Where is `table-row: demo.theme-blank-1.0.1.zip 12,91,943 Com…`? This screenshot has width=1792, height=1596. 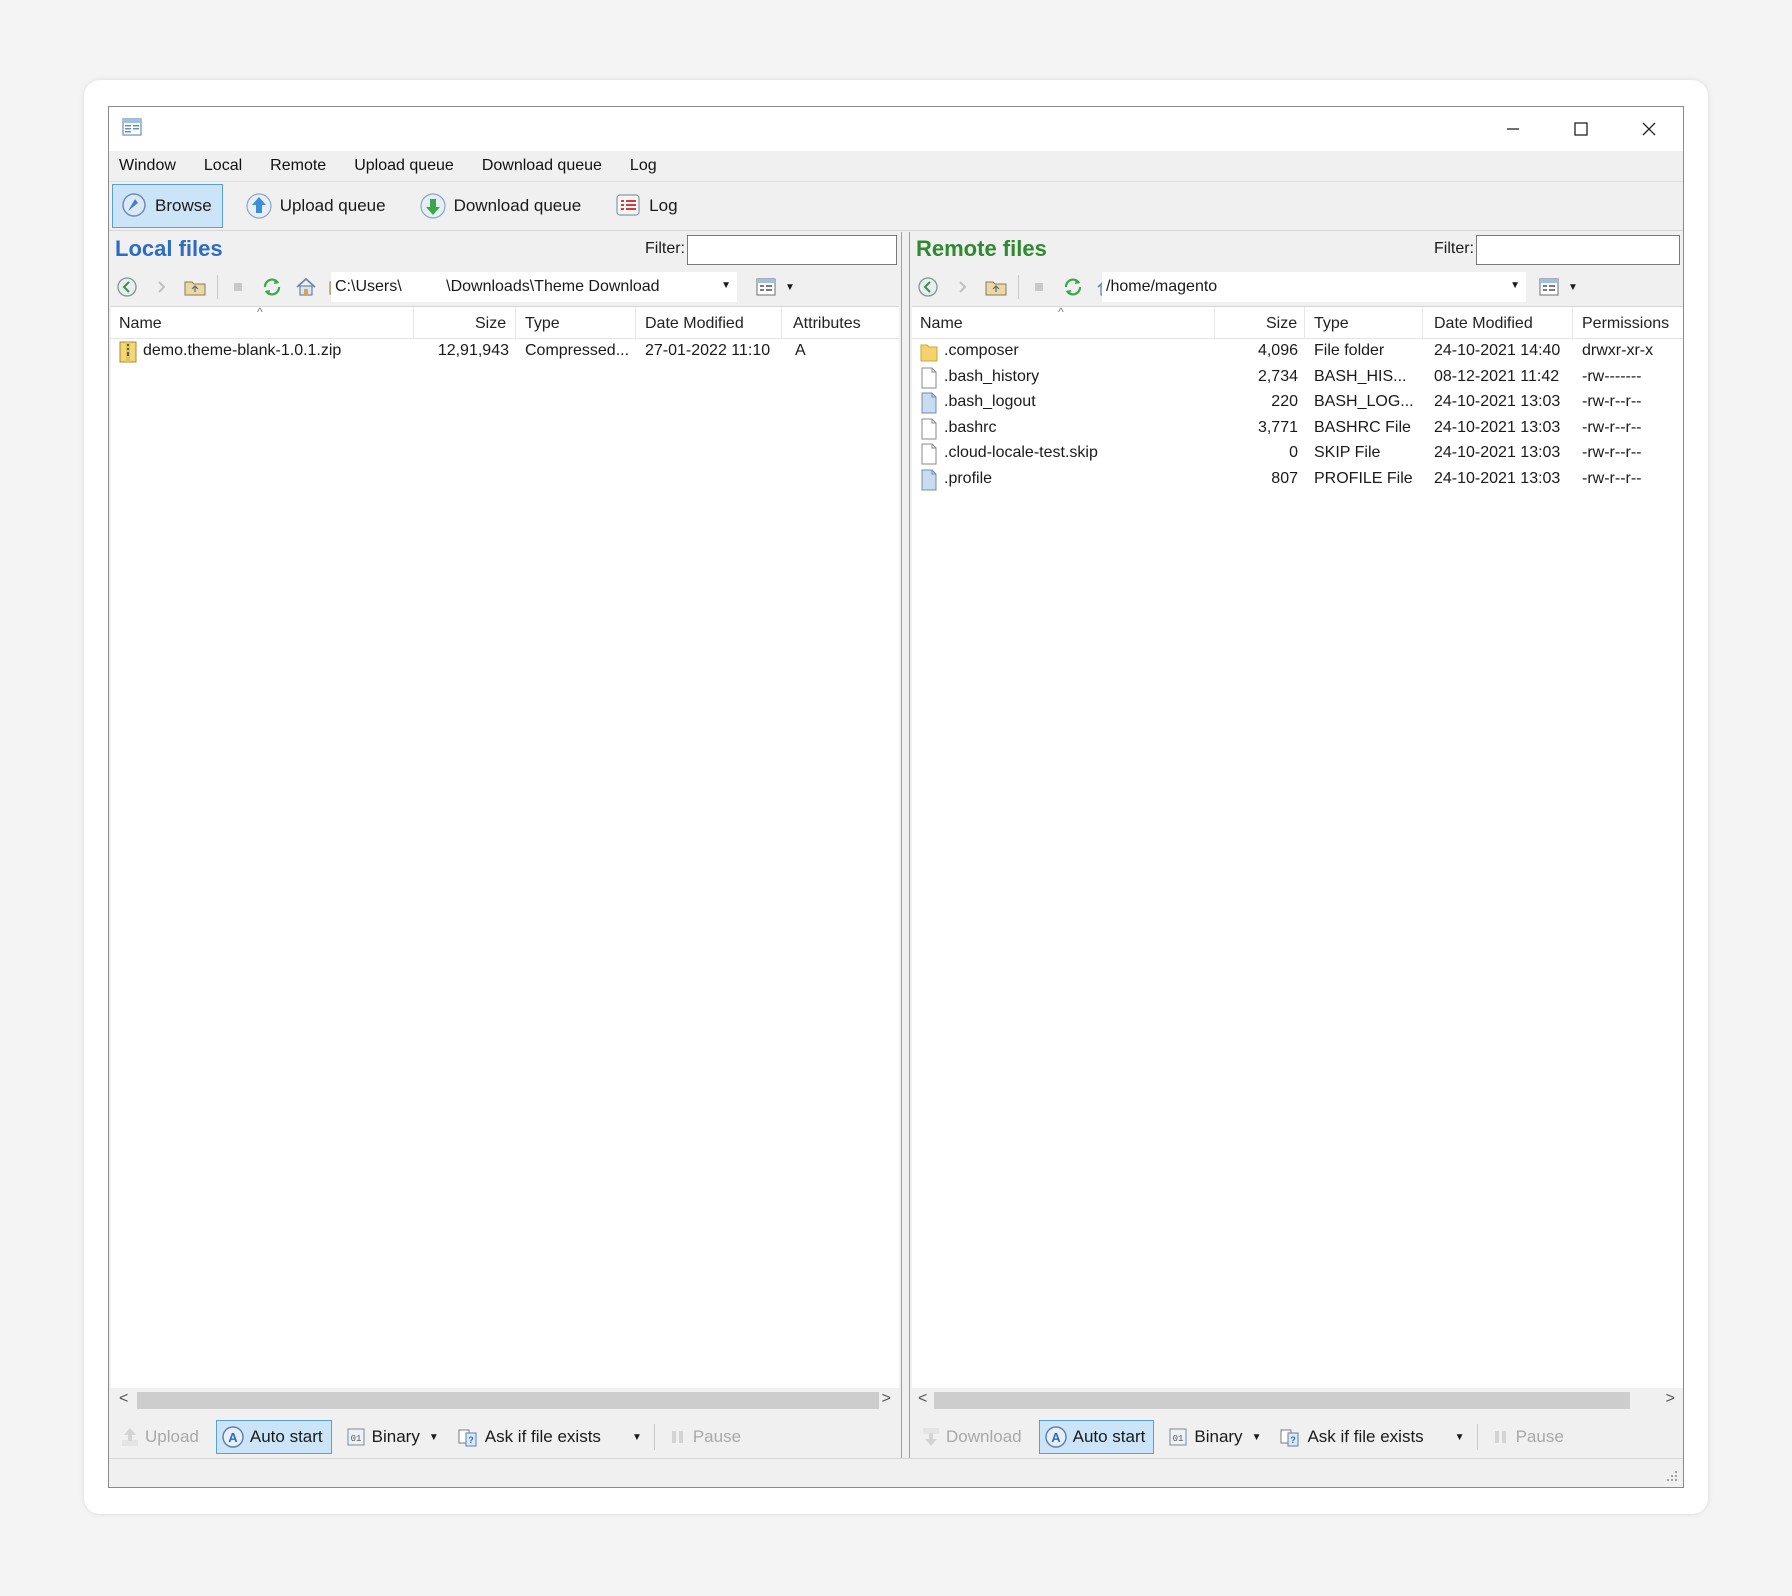 table-row: demo.theme-blank-1.0.1.zip 12,91,943 Com… is located at coordinates (505, 352).